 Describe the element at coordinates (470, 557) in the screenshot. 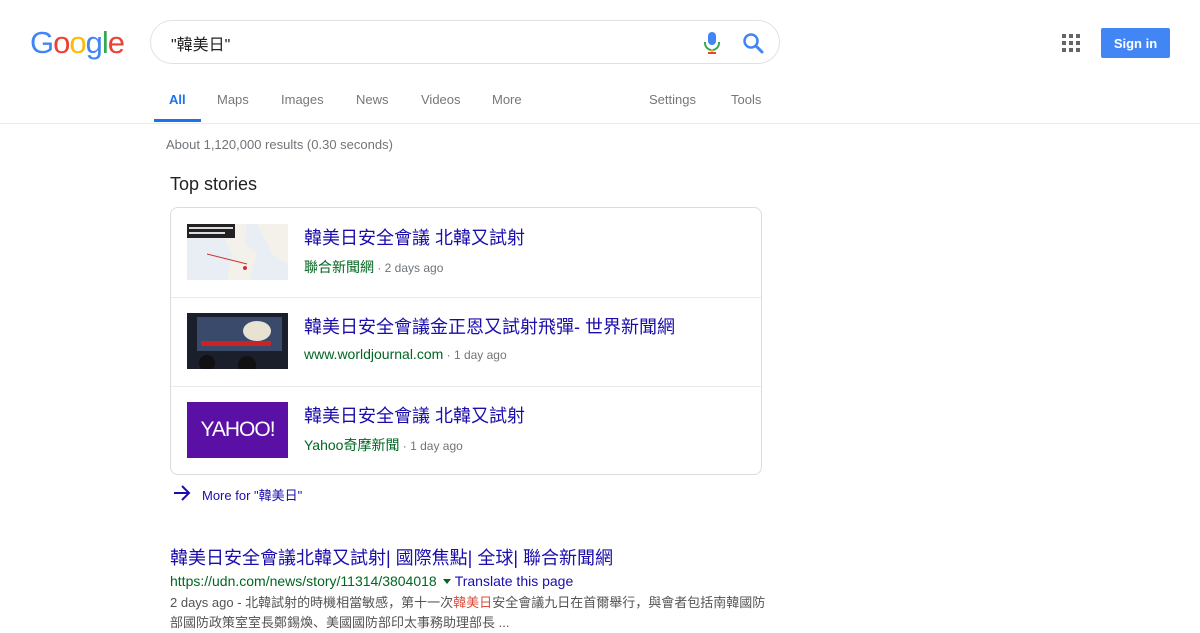

I see `result-title: 韓美日安全會議北韓又試射| 國際焦點| 全球| 聯合新聞網` at that location.